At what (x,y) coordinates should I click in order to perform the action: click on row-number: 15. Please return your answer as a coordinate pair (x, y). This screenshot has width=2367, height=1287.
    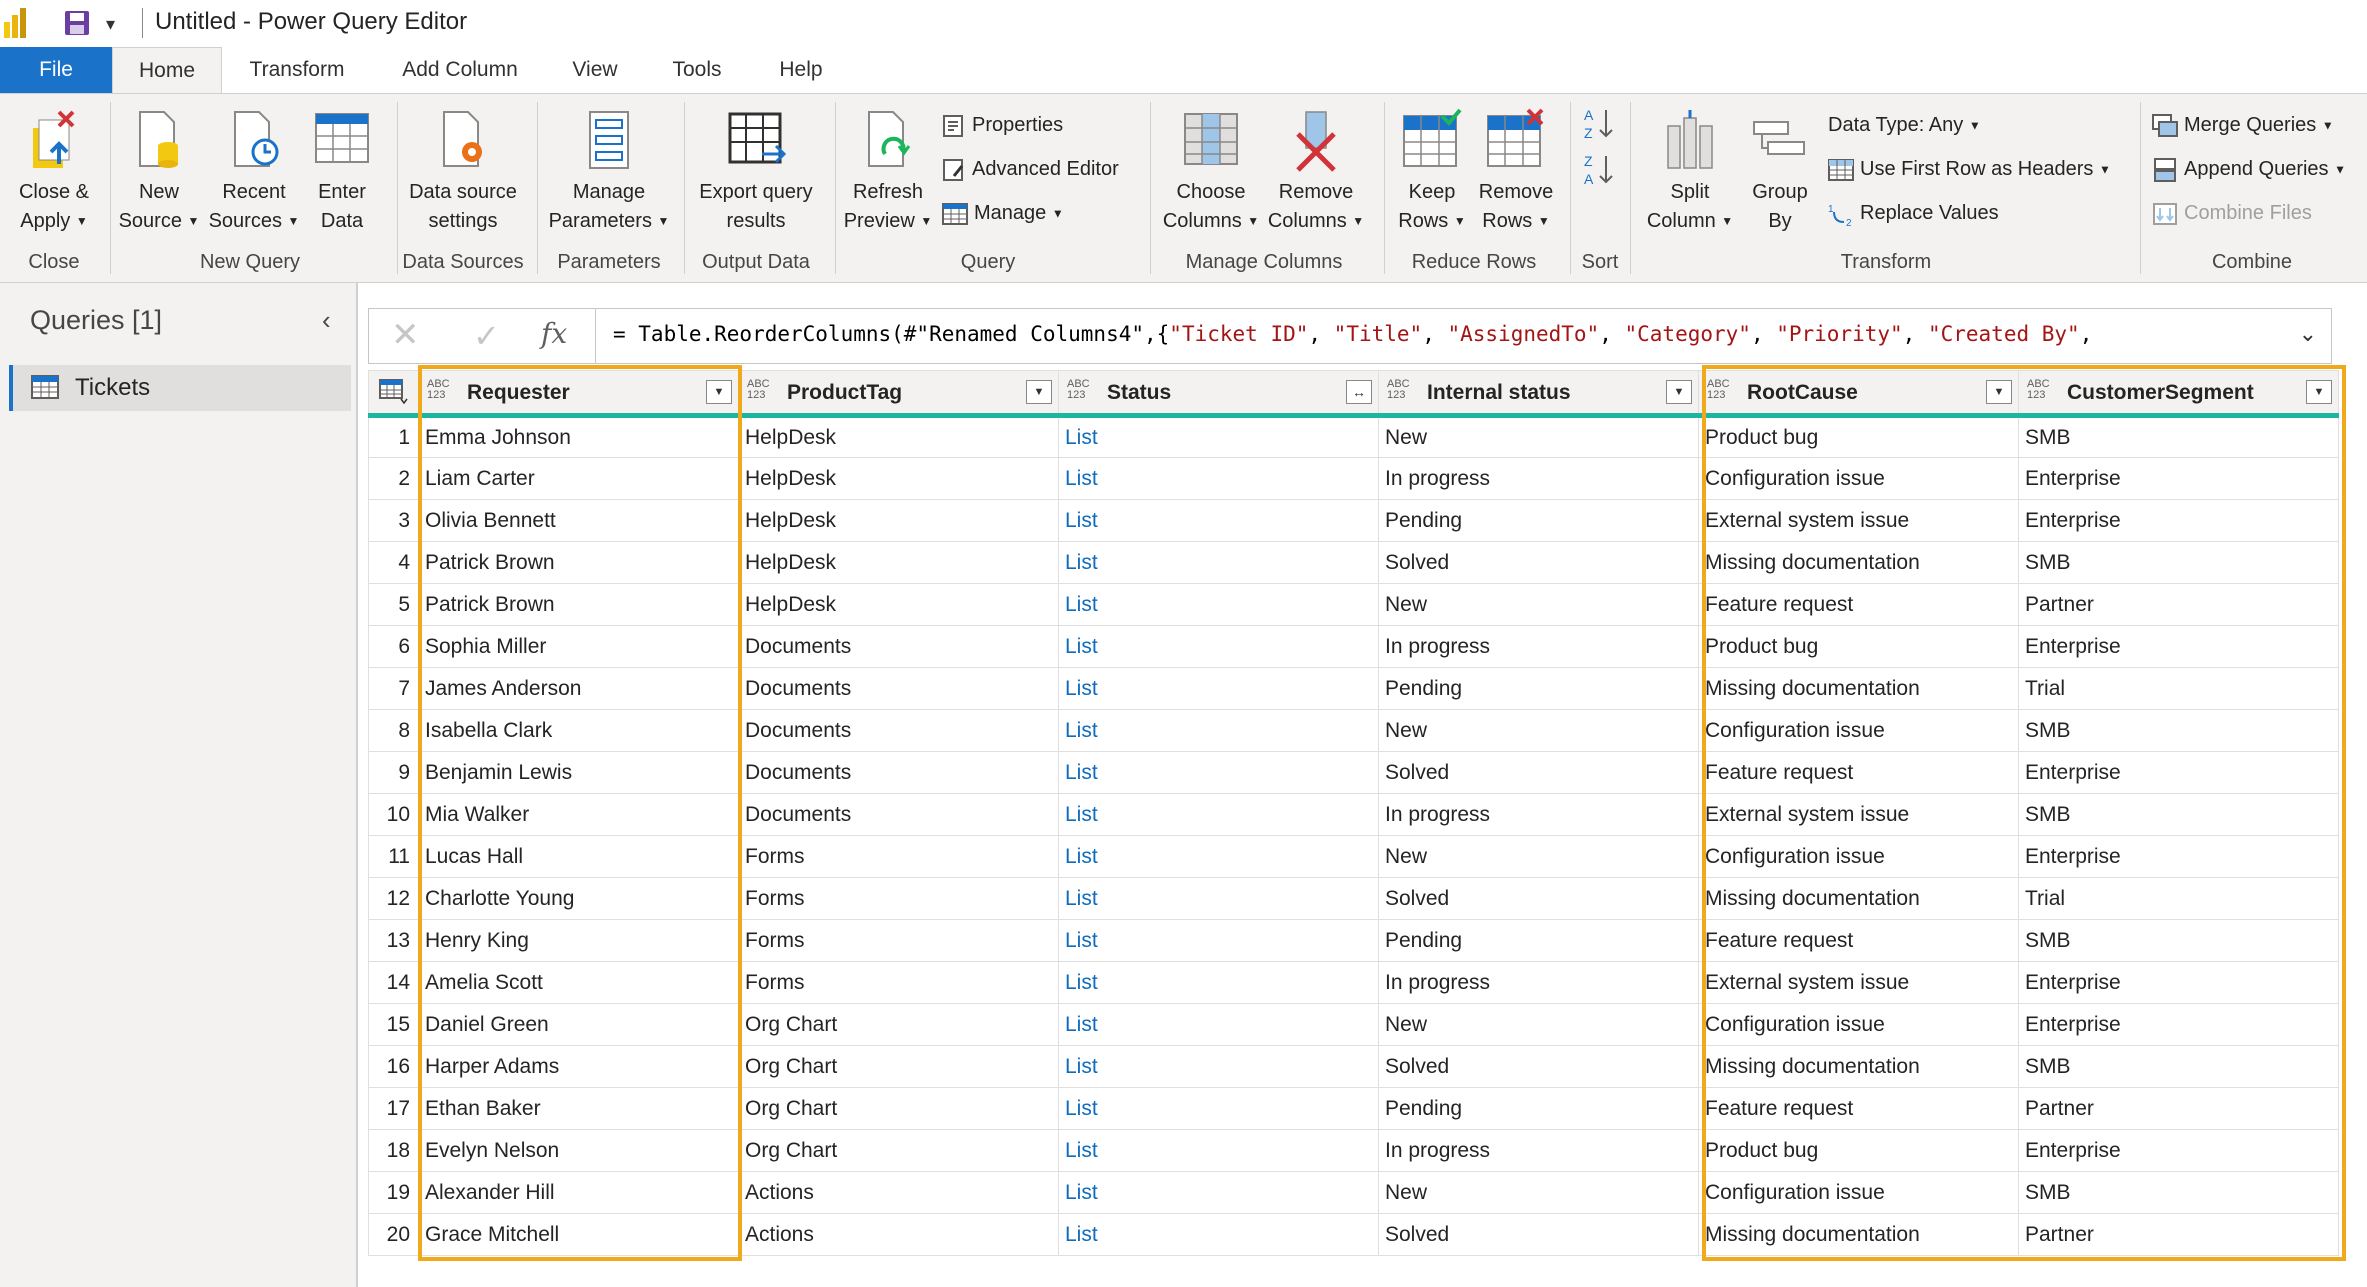
    Looking at the image, I should click on (393, 1024).